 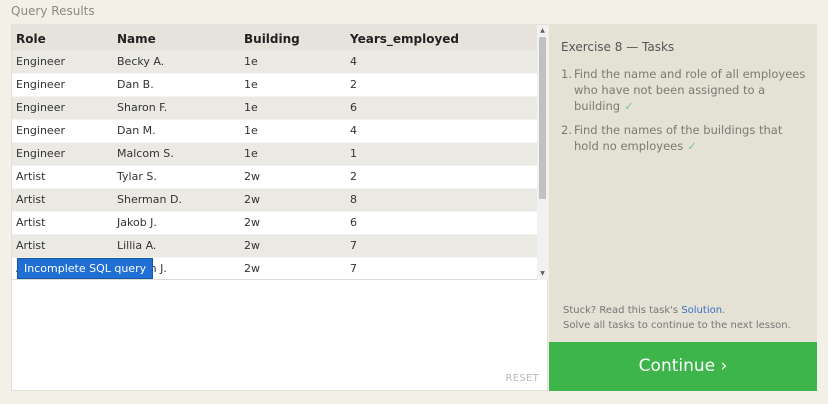 What do you see at coordinates (176, 85) in the screenshot?
I see `table-cell: Dan B.` at bounding box center [176, 85].